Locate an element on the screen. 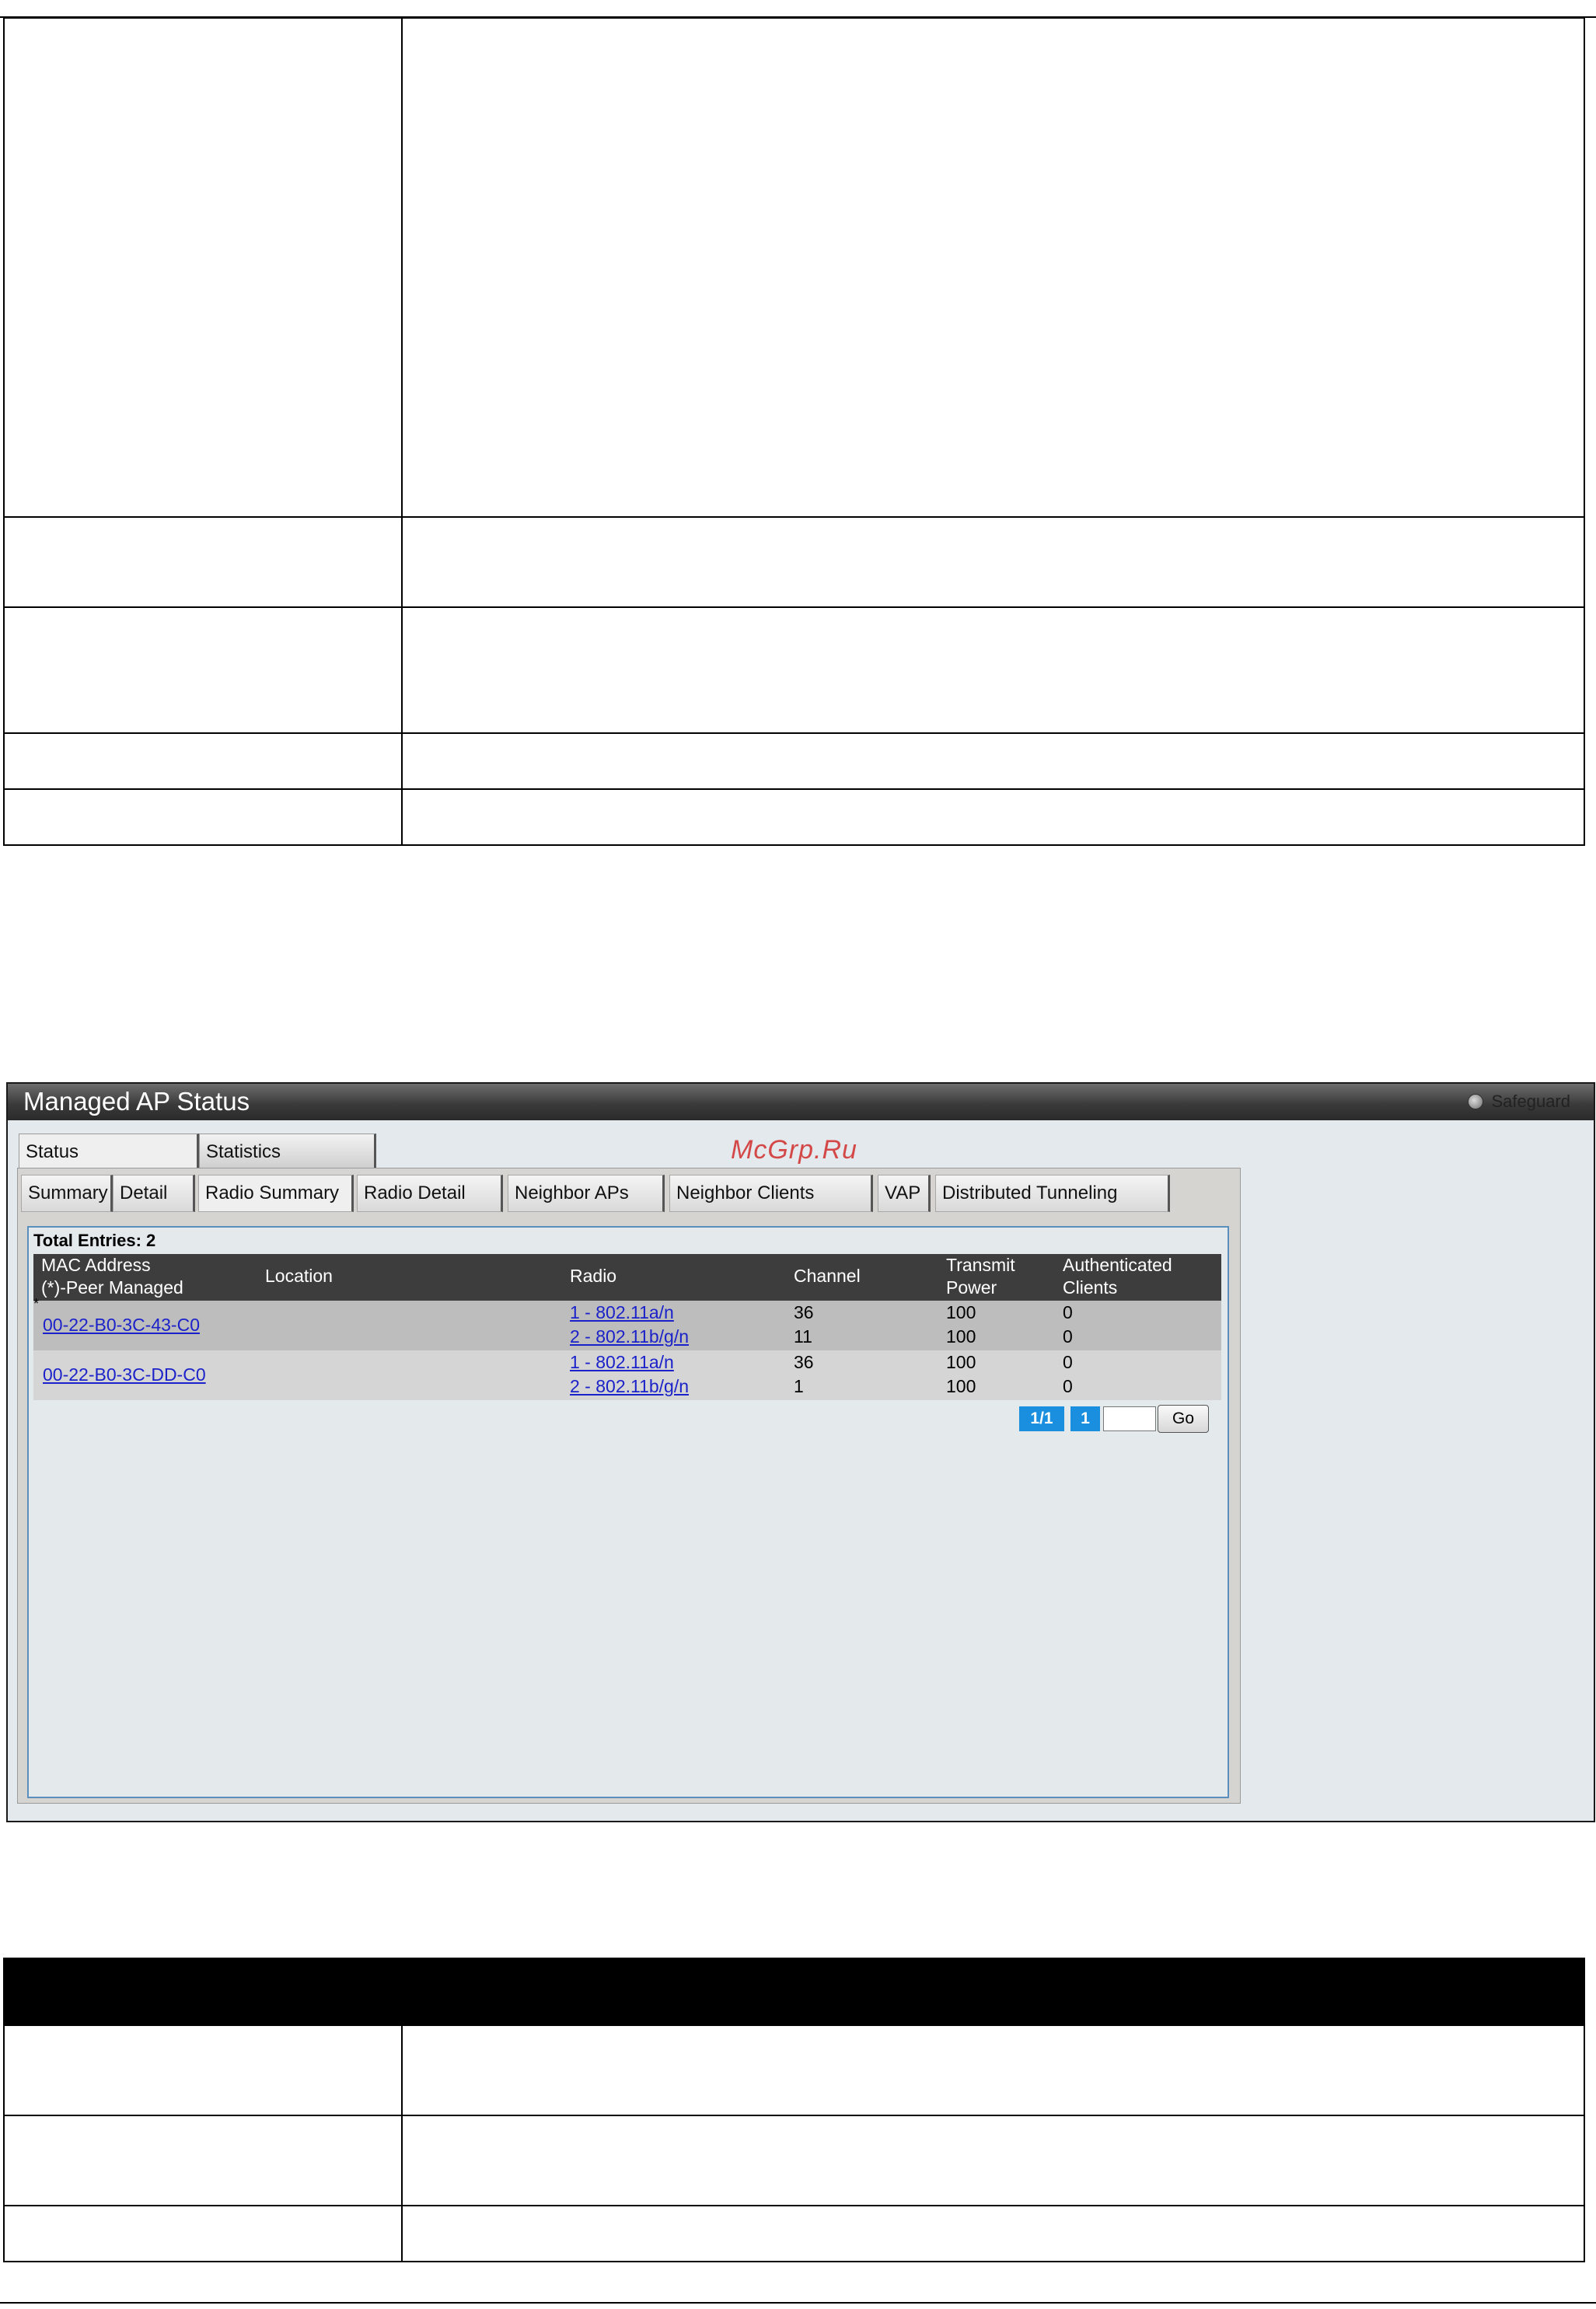 This screenshot has width=1596, height=2309. subtab-radio-detail: Radio Detail is located at coordinates (430, 1194).